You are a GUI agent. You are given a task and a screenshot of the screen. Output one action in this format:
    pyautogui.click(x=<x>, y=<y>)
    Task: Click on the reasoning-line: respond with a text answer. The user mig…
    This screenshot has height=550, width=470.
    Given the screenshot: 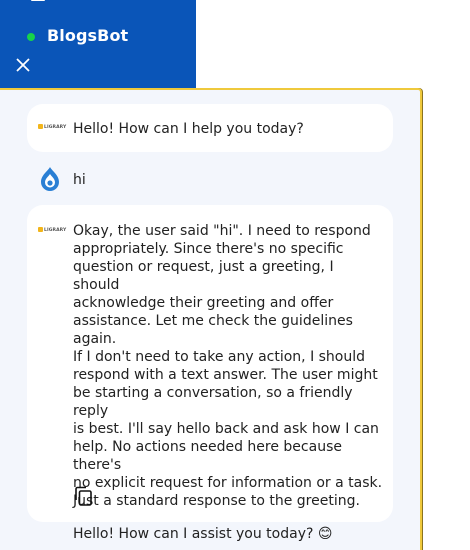 What is the action you would take?
    pyautogui.click(x=225, y=375)
    